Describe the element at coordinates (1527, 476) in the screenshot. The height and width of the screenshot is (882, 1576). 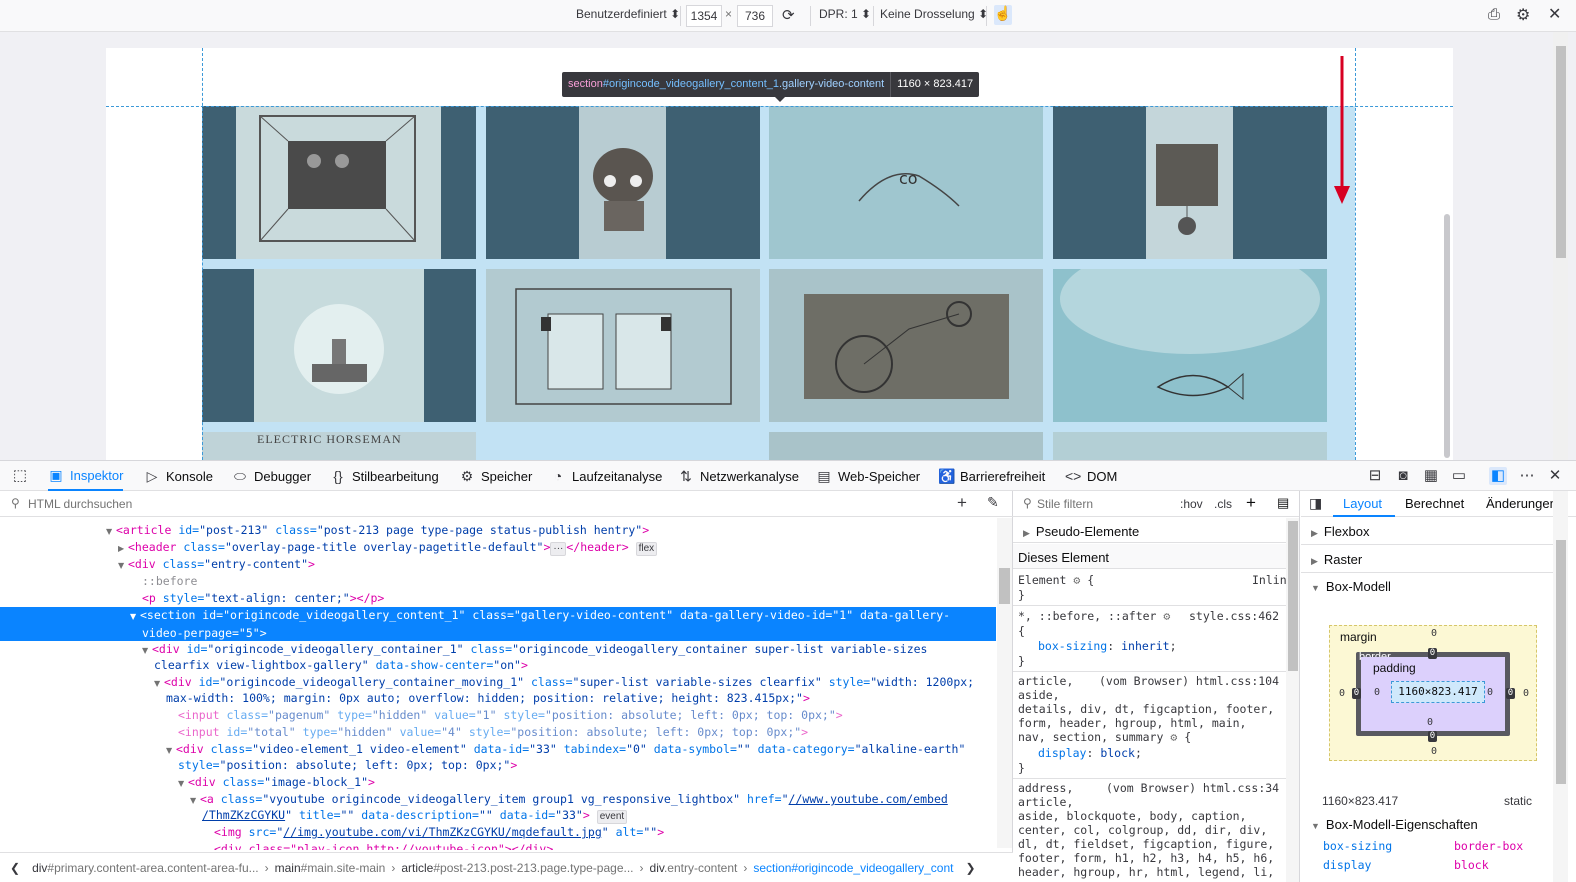
I see `more-options-icon: ⋯` at that location.